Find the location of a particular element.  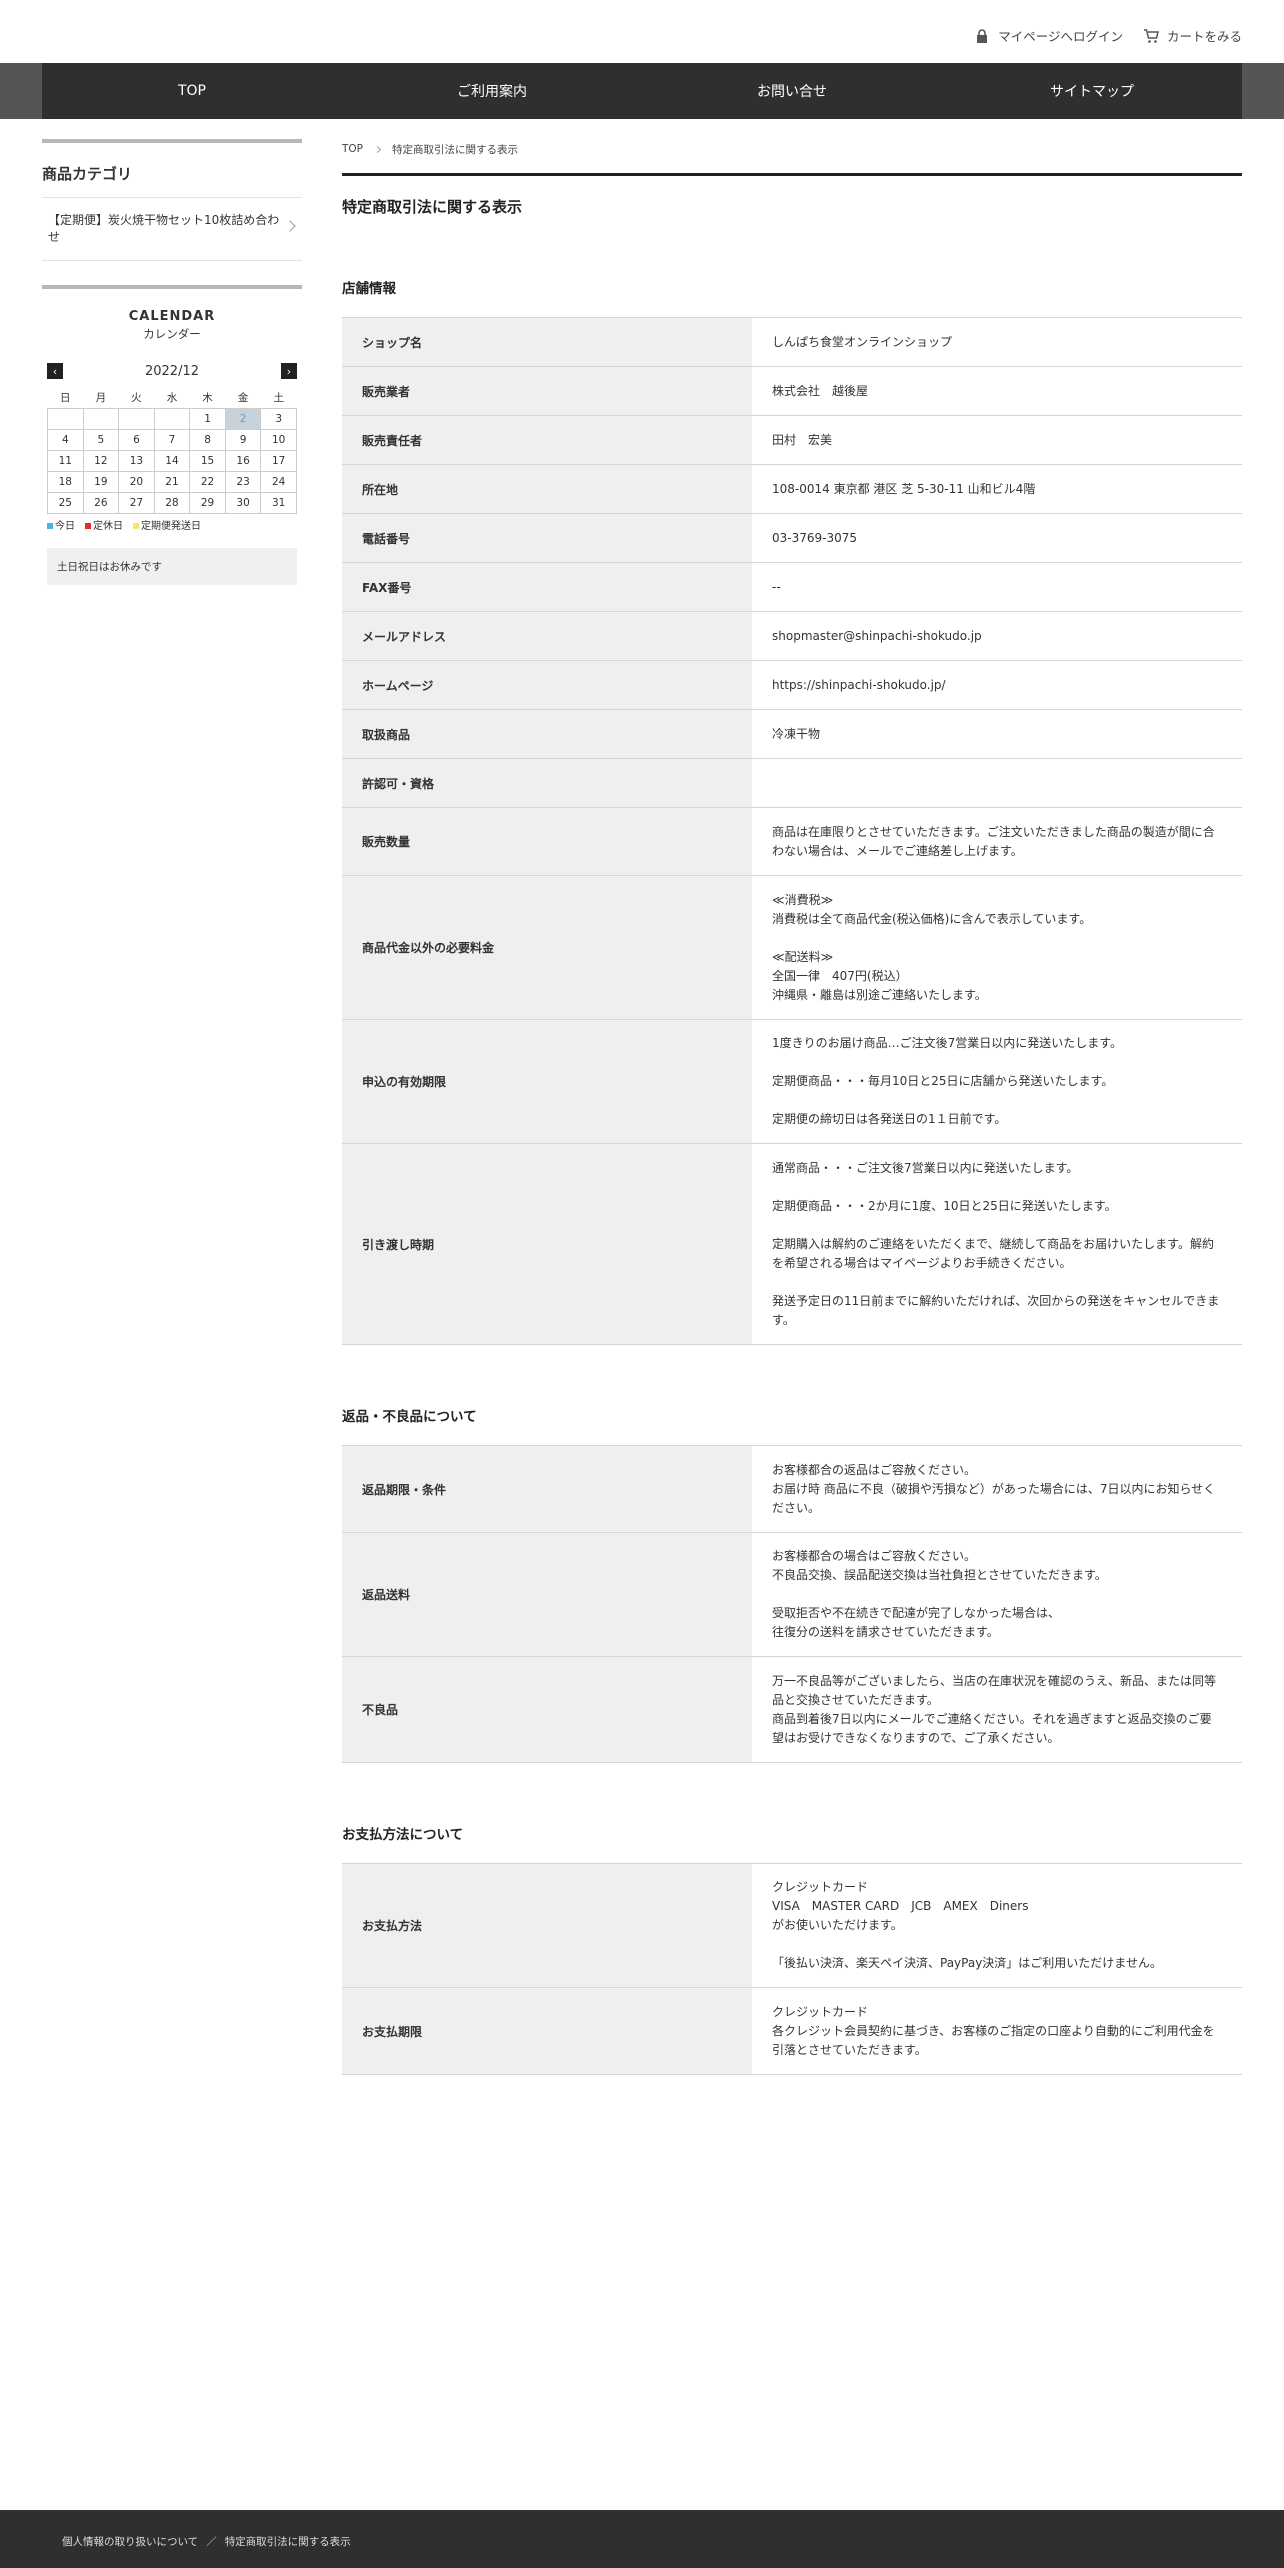

next-month-button: › is located at coordinates (288, 371).